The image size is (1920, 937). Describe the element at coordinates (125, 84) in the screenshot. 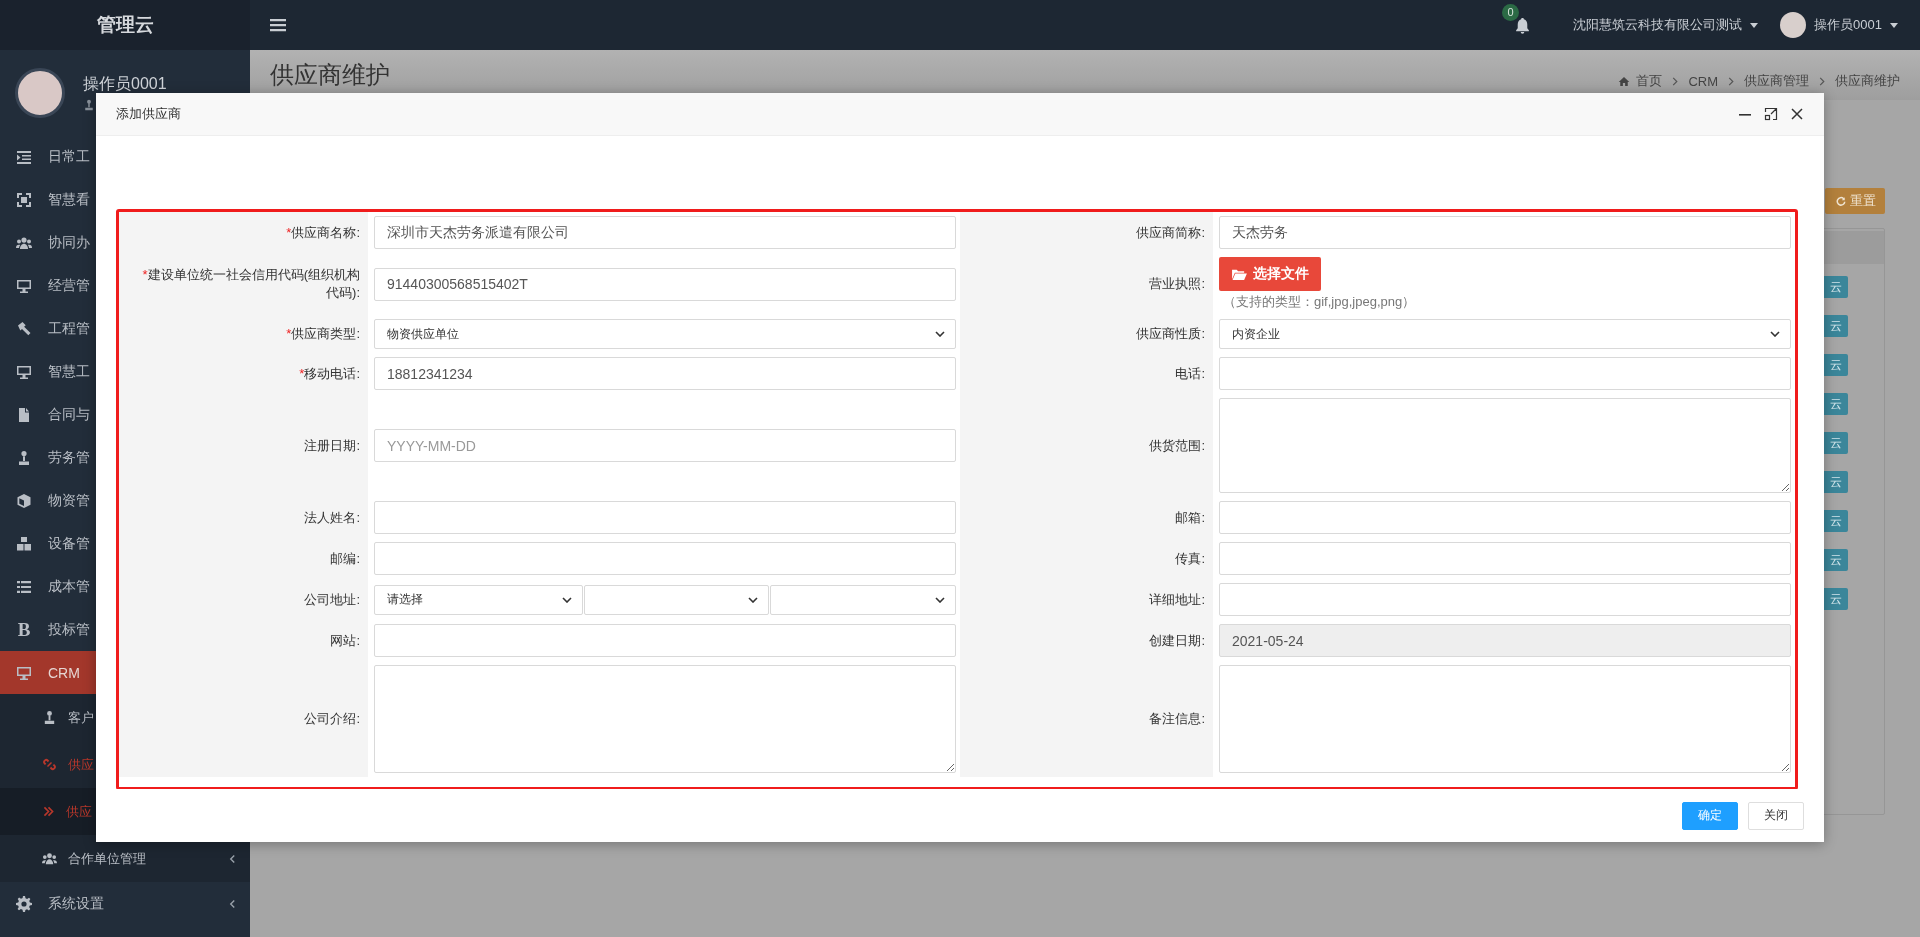

I see `user-name: 操作员0001` at that location.